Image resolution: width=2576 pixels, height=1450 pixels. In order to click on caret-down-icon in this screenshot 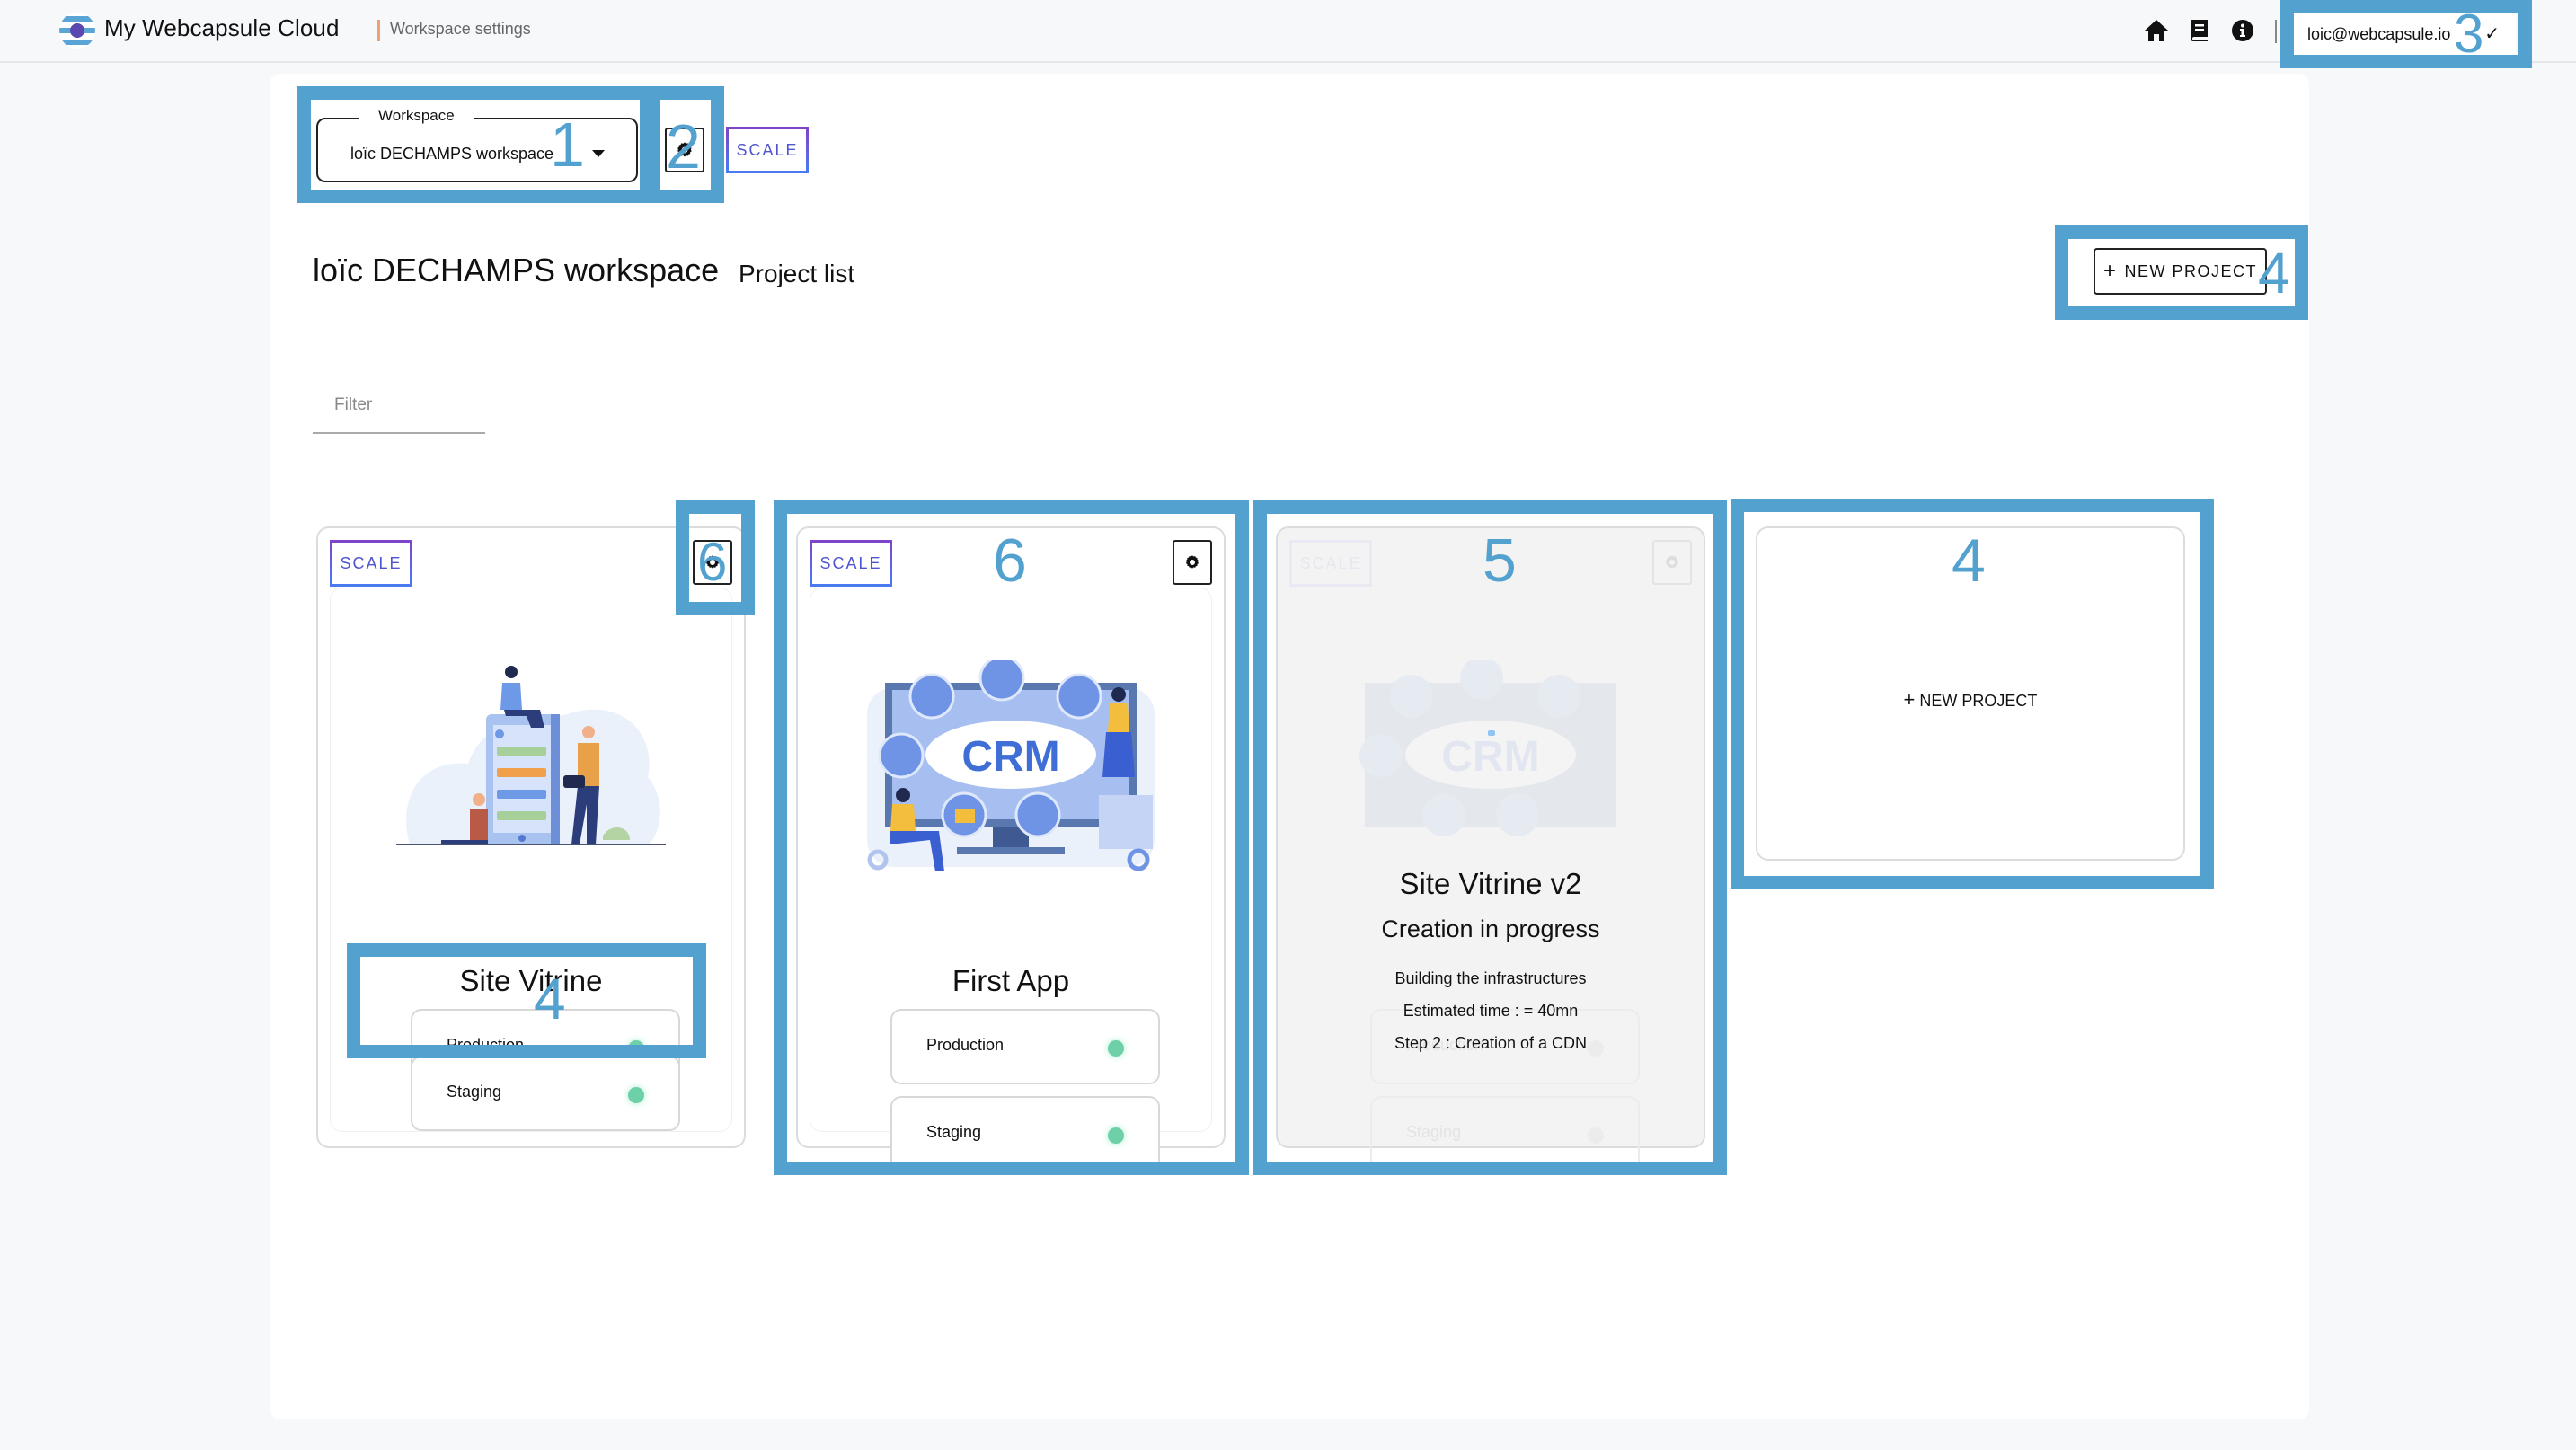, I will do `click(598, 153)`.